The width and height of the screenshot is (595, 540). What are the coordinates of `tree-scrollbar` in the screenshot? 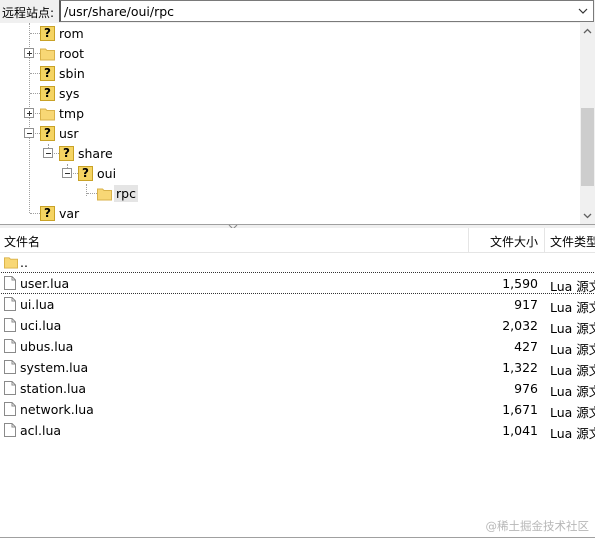 It's located at (587, 123).